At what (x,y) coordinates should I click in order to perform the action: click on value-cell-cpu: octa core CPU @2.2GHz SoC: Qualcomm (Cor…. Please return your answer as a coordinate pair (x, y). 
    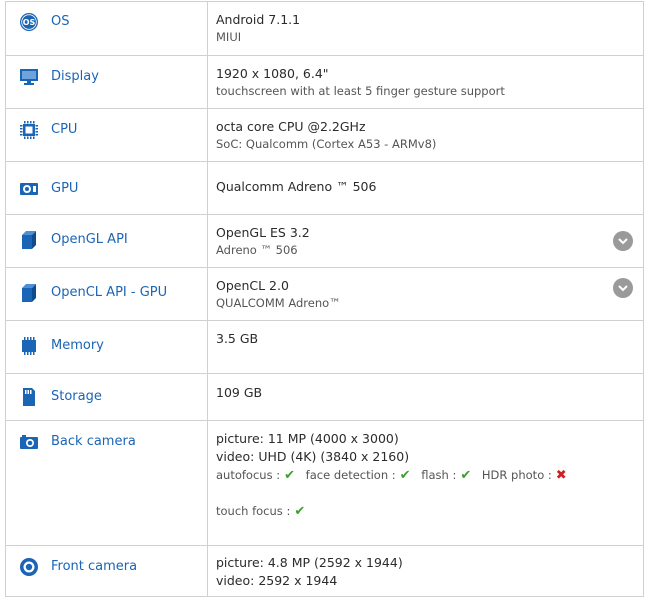
    Looking at the image, I should click on (425, 135).